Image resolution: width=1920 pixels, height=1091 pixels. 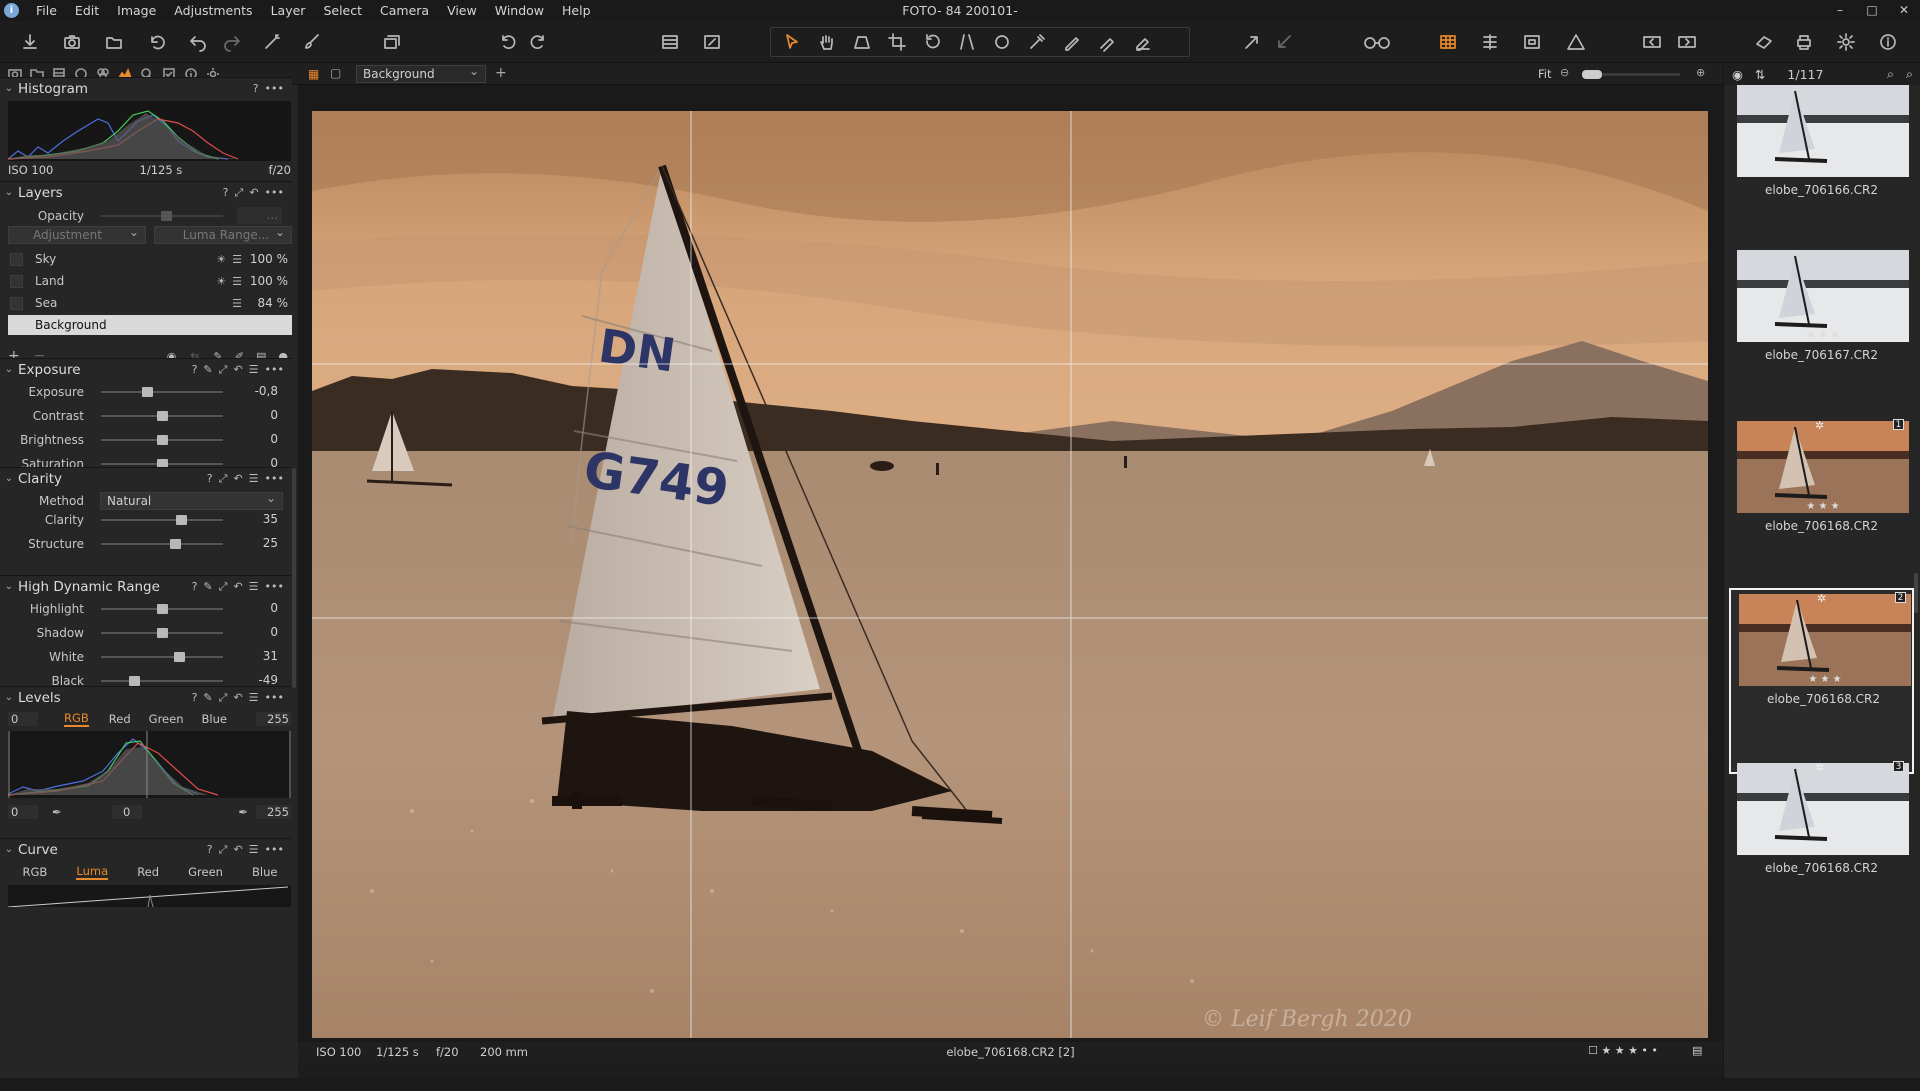 What do you see at coordinates (150, 303) in the screenshot?
I see `layer-row-sea: Sea ☰ 84 %` at bounding box center [150, 303].